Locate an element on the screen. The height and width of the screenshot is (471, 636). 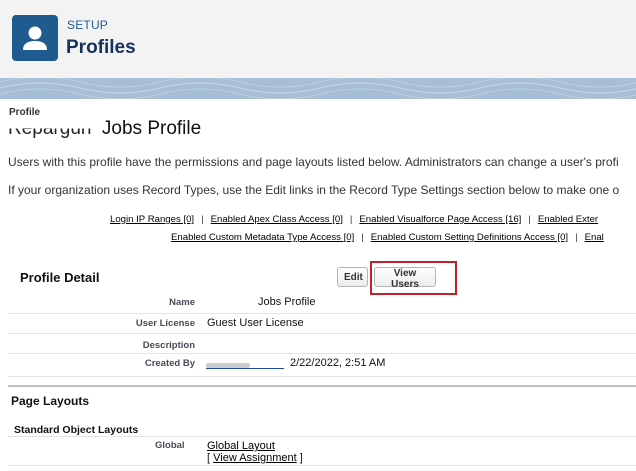
detail-row-created-by: Created By 2/22/2022, 2:51 AM is located at coordinates (322, 365).